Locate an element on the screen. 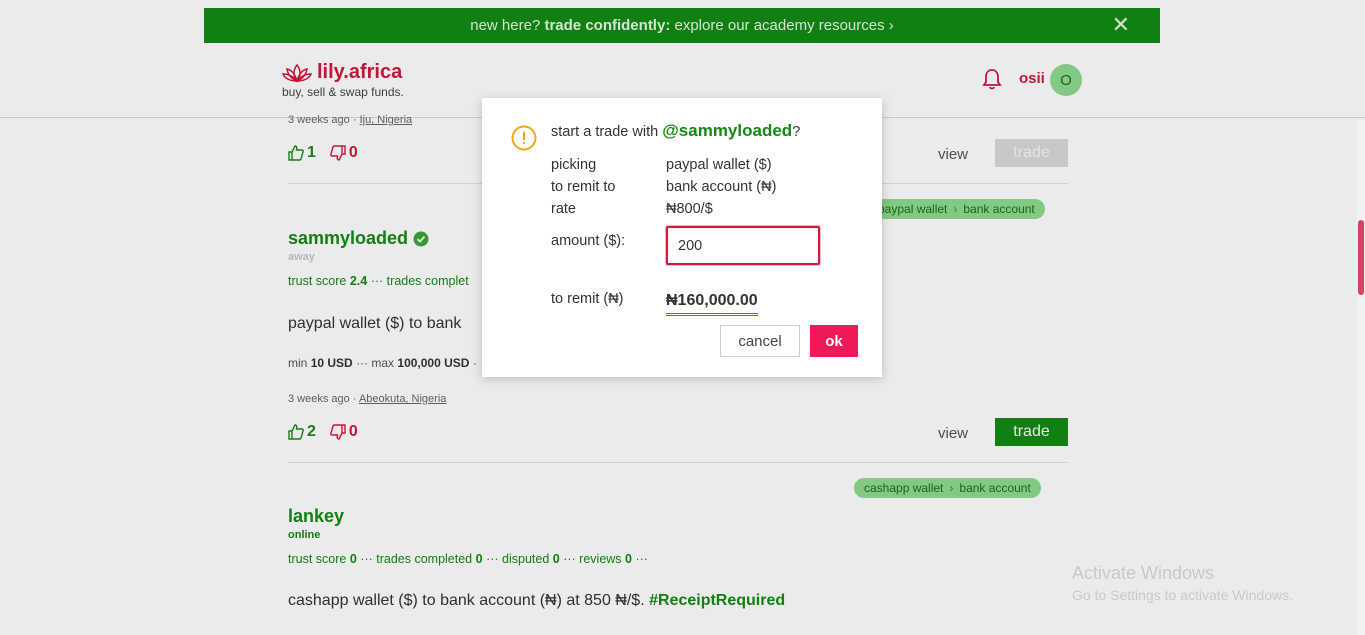 The width and height of the screenshot is (1365, 635). to-remit-value: ₦160,000.00 is located at coordinates (712, 304).